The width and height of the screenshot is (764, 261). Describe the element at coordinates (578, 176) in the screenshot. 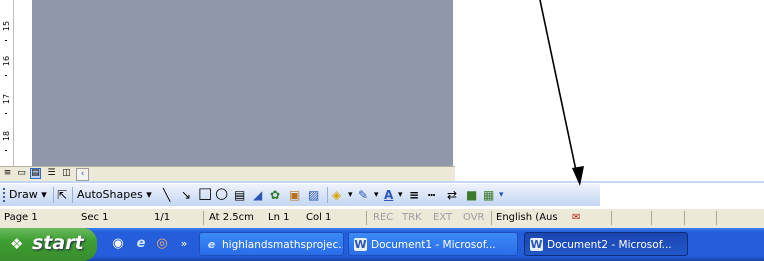

I see `annotation-arrow-head` at that location.